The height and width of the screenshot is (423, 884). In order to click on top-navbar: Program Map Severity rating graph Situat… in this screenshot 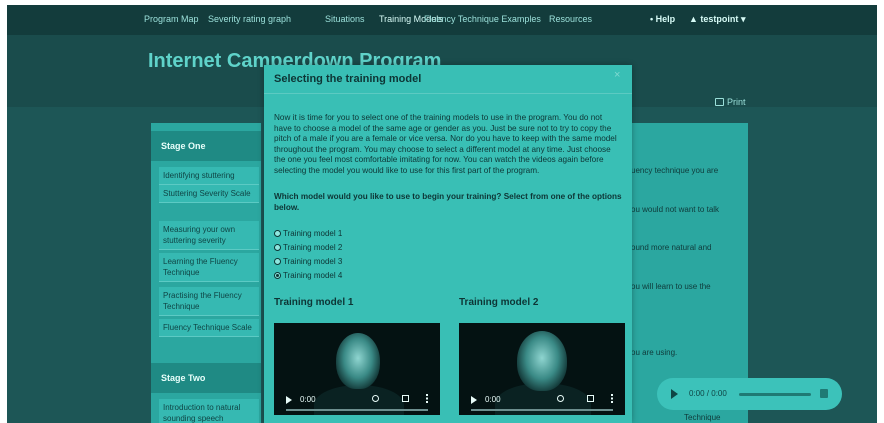, I will do `click(442, 20)`.